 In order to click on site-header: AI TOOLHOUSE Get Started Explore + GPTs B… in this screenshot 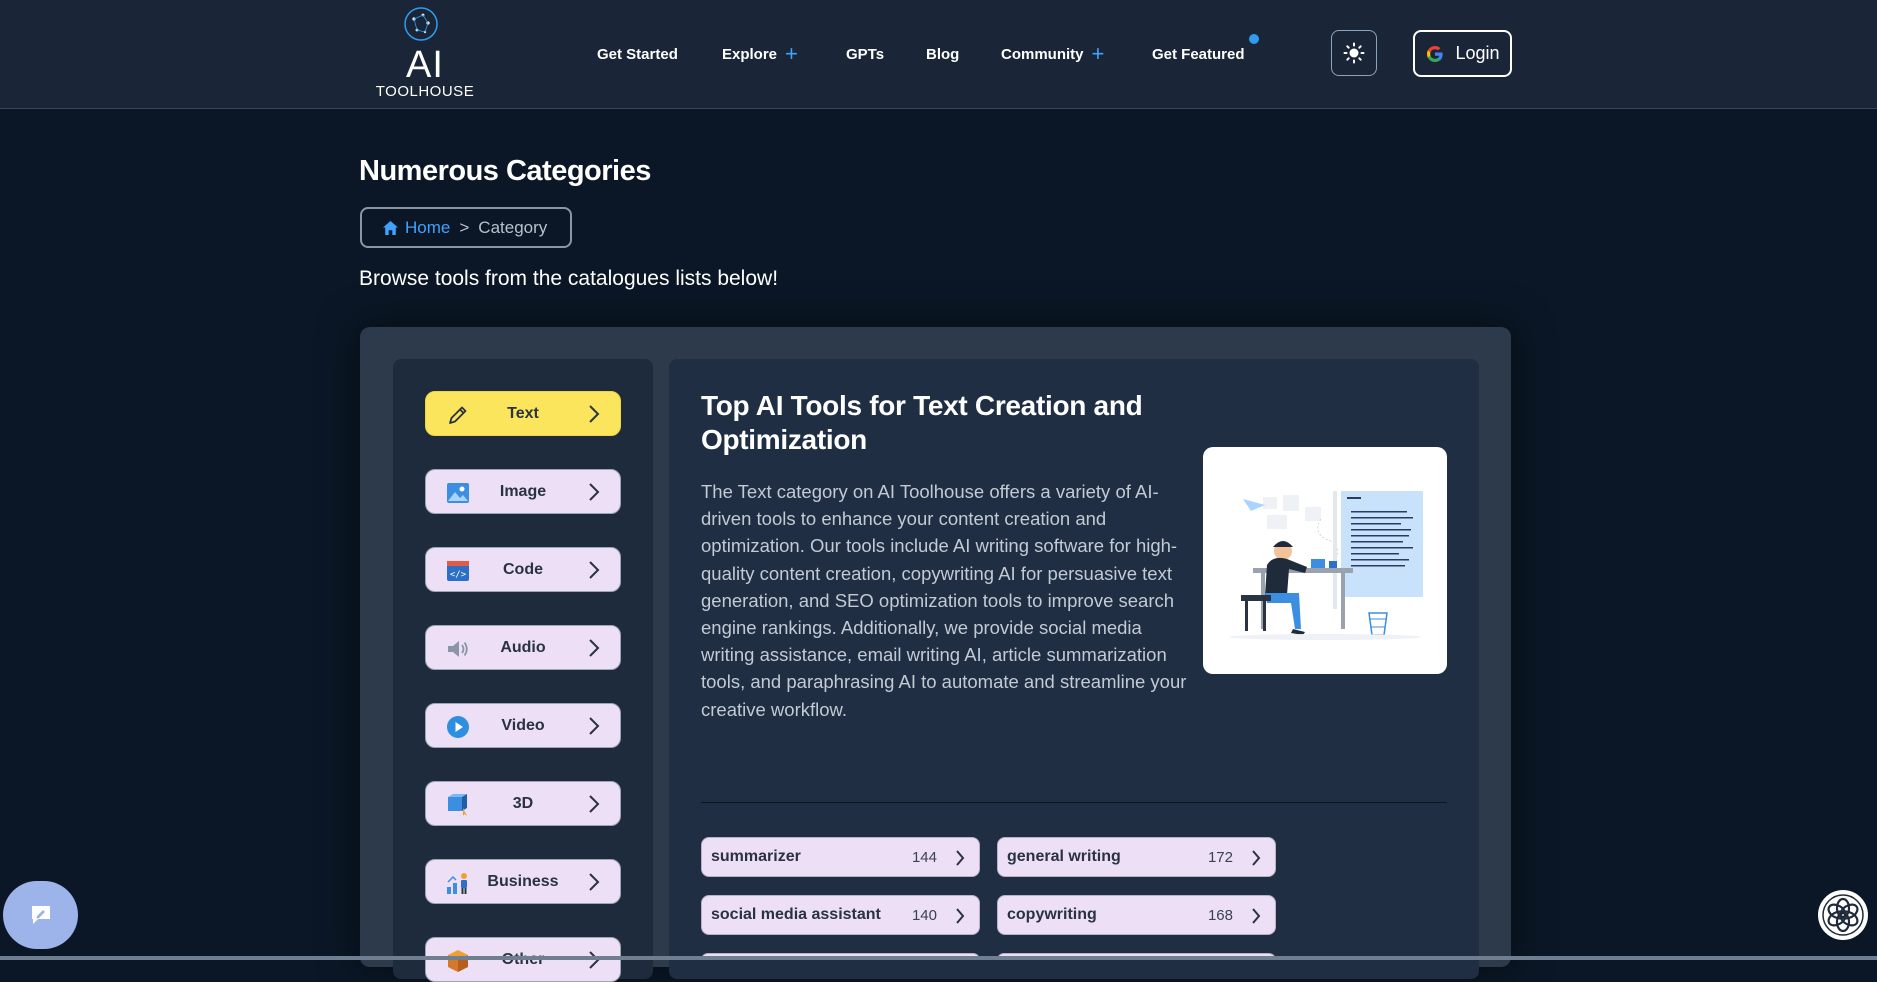, I will do `click(938, 54)`.